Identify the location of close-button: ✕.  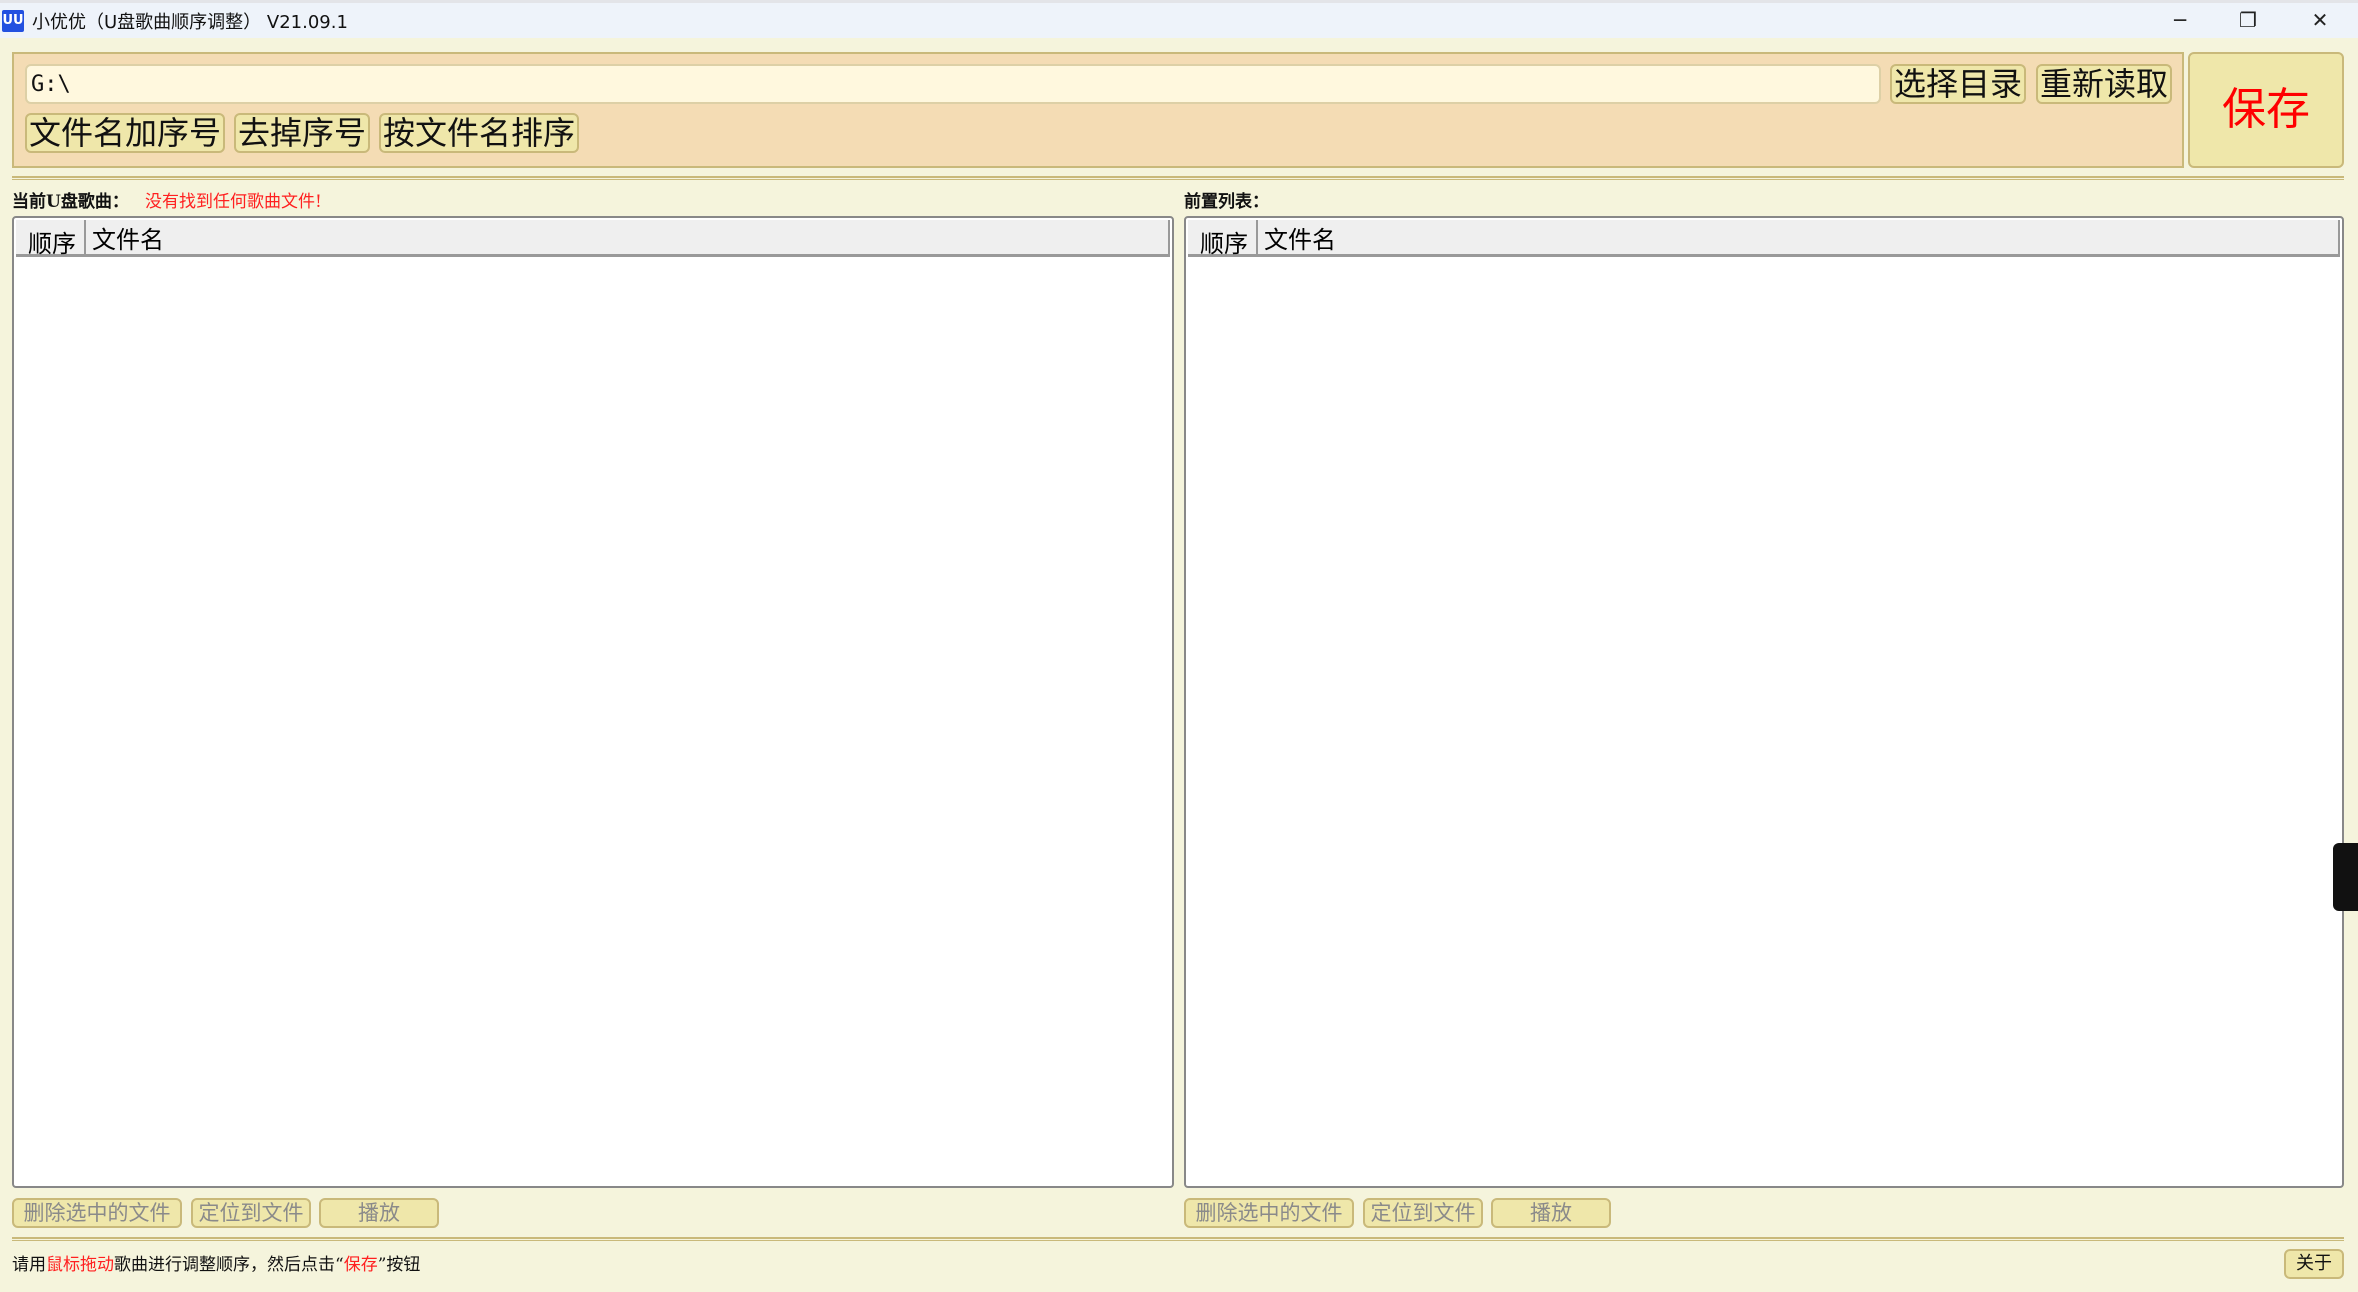
(2320, 20).